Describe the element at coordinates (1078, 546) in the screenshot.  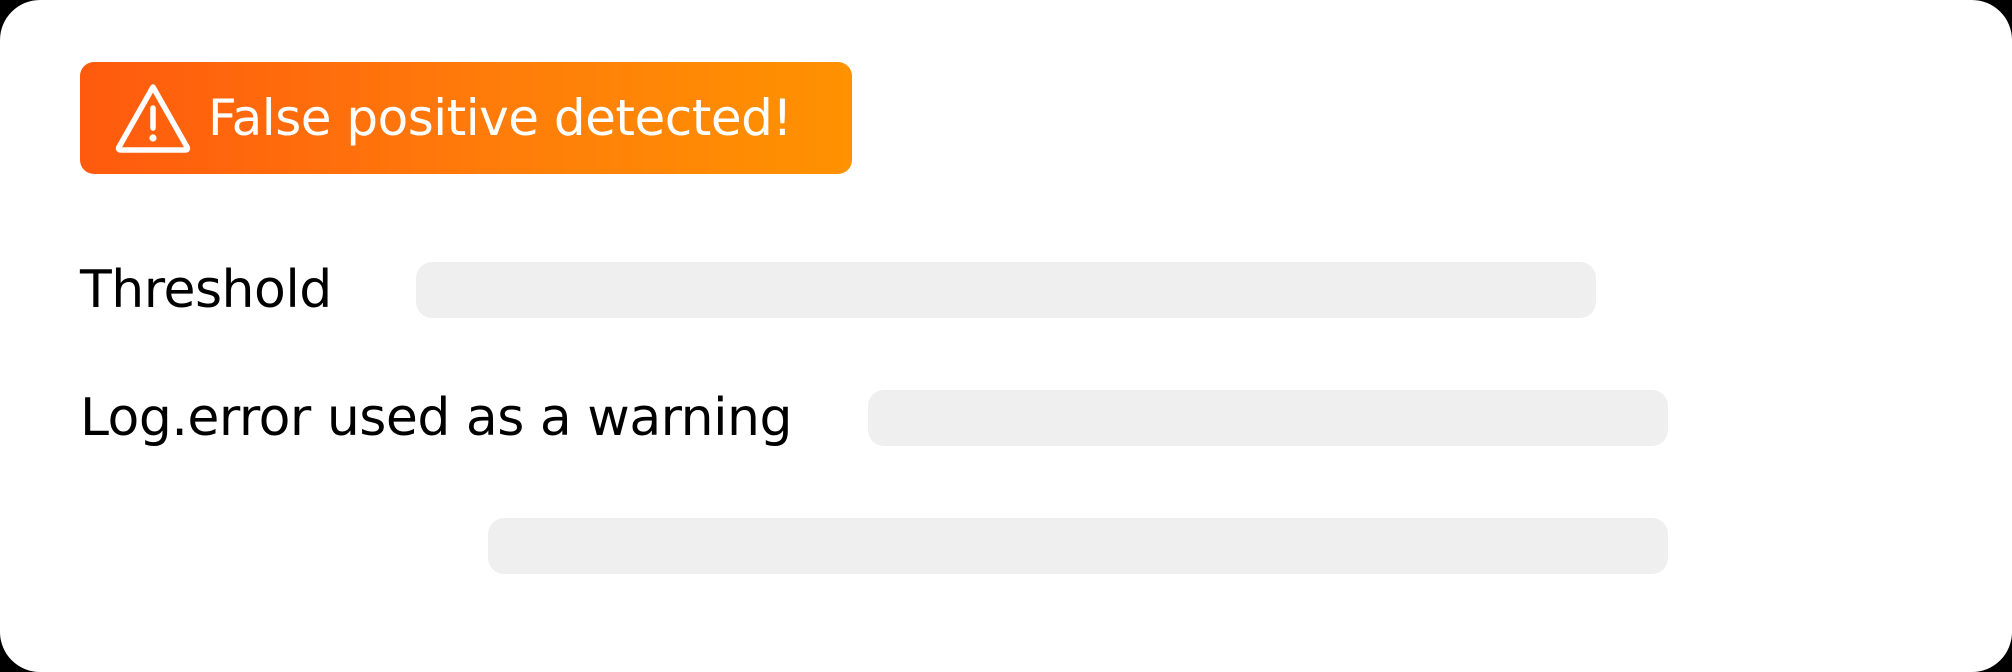
I see `extra-placeholder-bar` at that location.